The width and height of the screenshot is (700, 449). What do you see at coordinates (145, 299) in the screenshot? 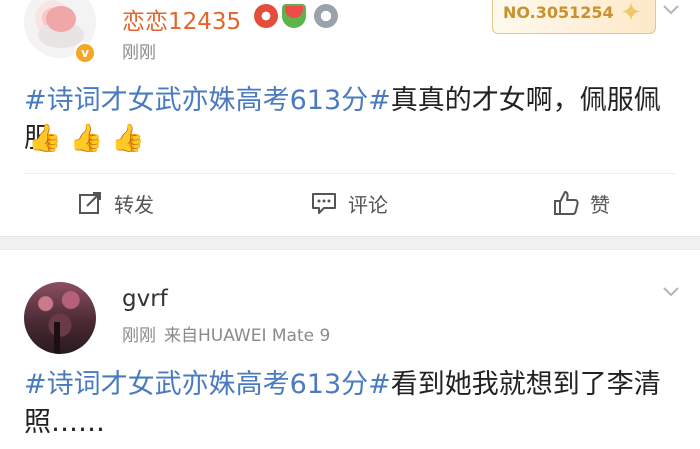
I see `username: gvrf` at bounding box center [145, 299].